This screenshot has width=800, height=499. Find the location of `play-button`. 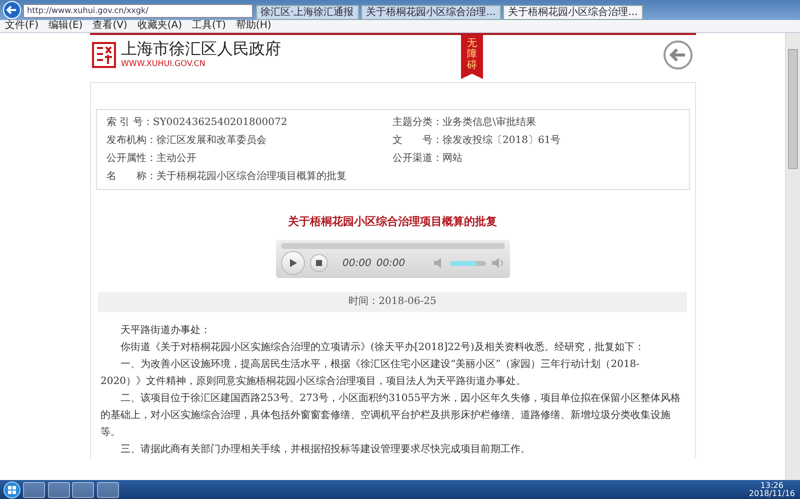

play-button is located at coordinates (292, 263).